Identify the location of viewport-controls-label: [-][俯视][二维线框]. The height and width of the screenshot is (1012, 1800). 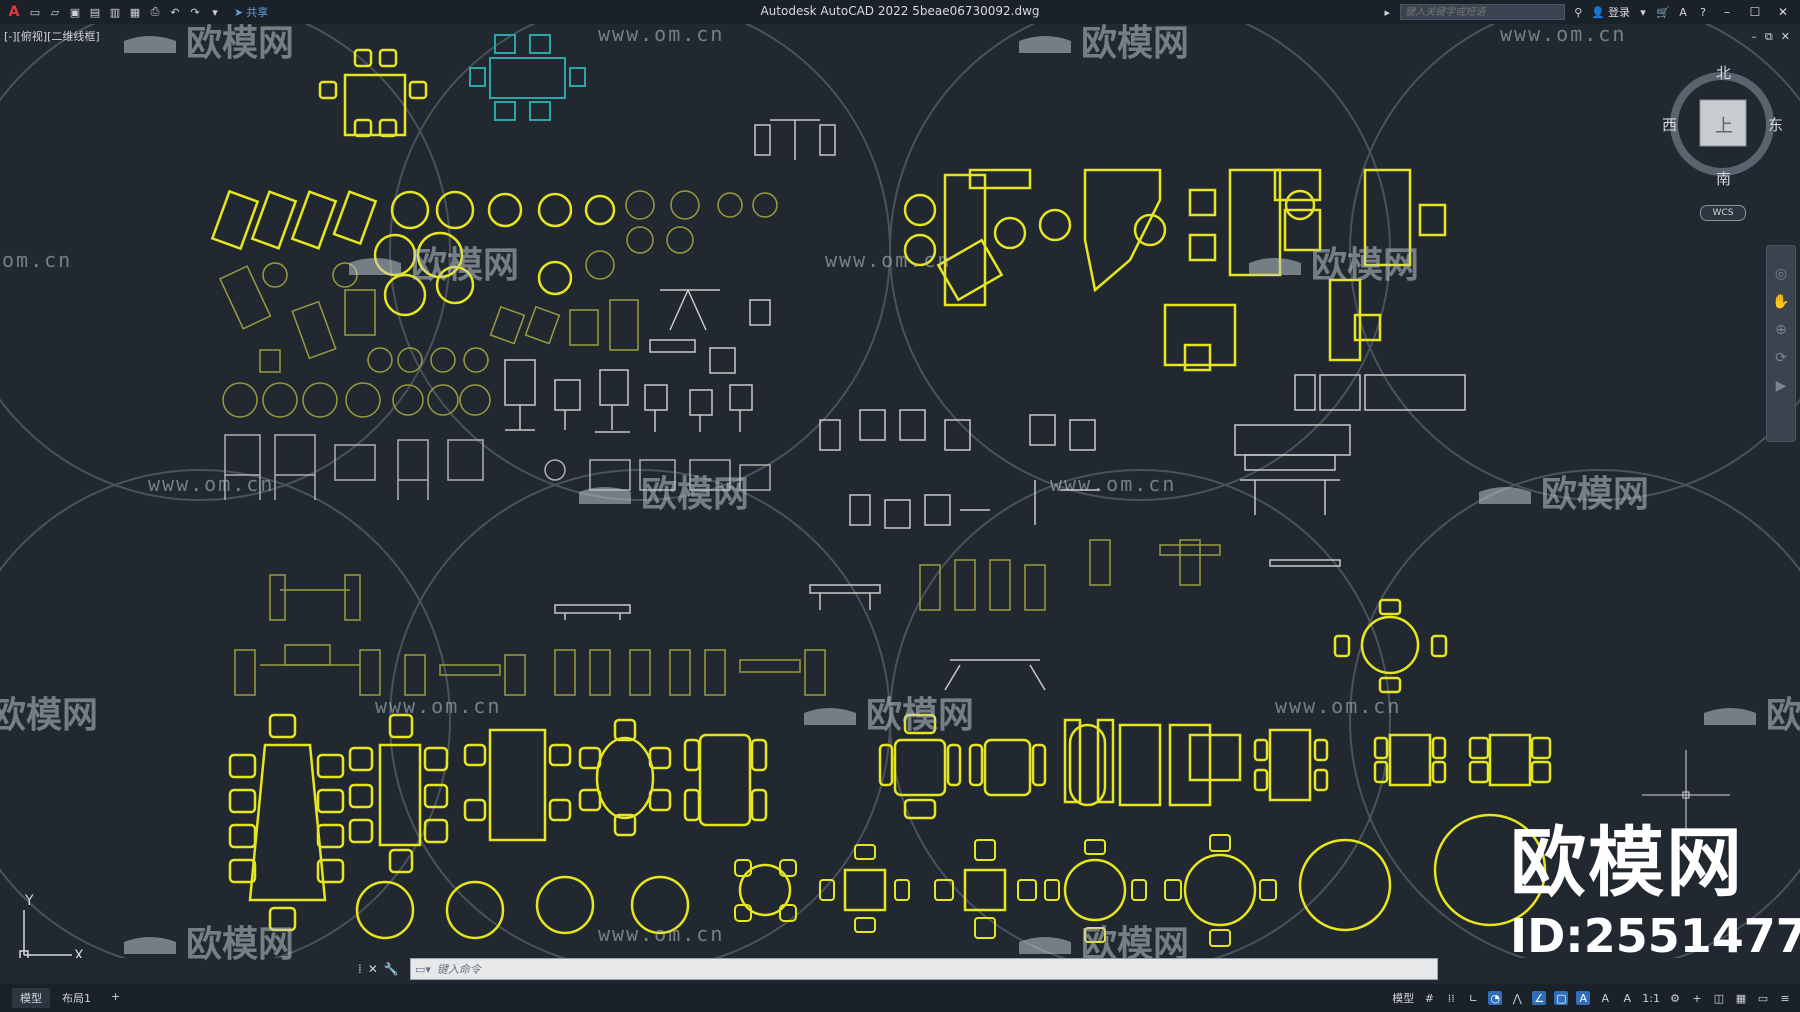
(52, 36).